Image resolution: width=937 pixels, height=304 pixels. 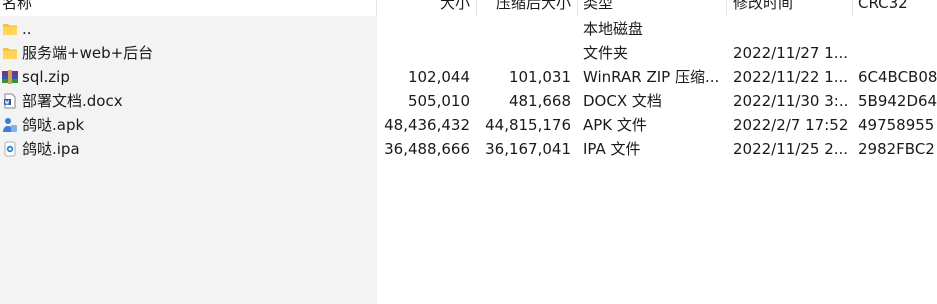 What do you see at coordinates (897, 77) in the screenshot?
I see `file-crc32: 6C4BCB08` at bounding box center [897, 77].